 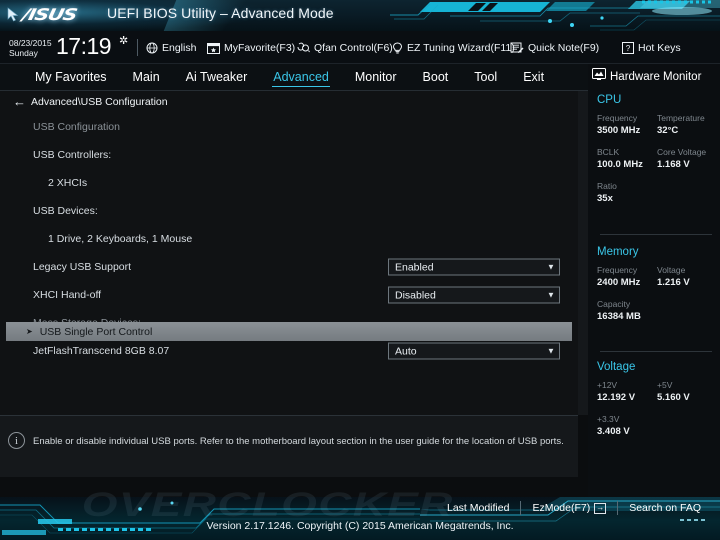 What do you see at coordinates (671, 270) in the screenshot?
I see `kv-key: Voltage` at bounding box center [671, 270].